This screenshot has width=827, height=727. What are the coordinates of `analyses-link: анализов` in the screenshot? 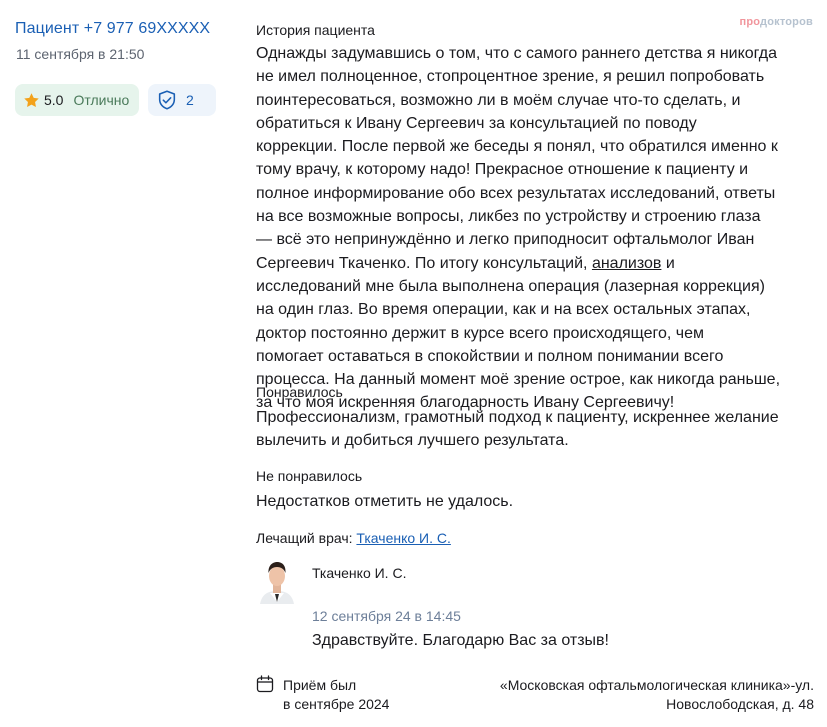 It's located at (626, 263).